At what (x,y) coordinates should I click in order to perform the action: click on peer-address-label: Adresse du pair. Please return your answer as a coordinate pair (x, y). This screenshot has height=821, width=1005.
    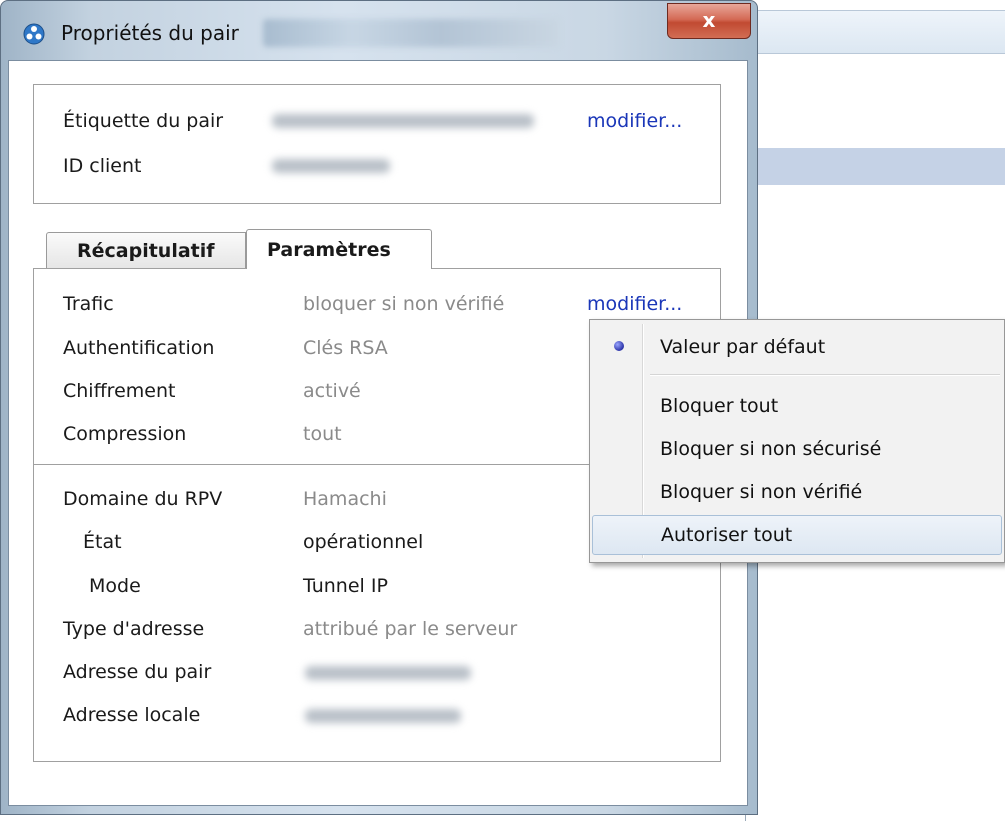
    Looking at the image, I should click on (137, 672).